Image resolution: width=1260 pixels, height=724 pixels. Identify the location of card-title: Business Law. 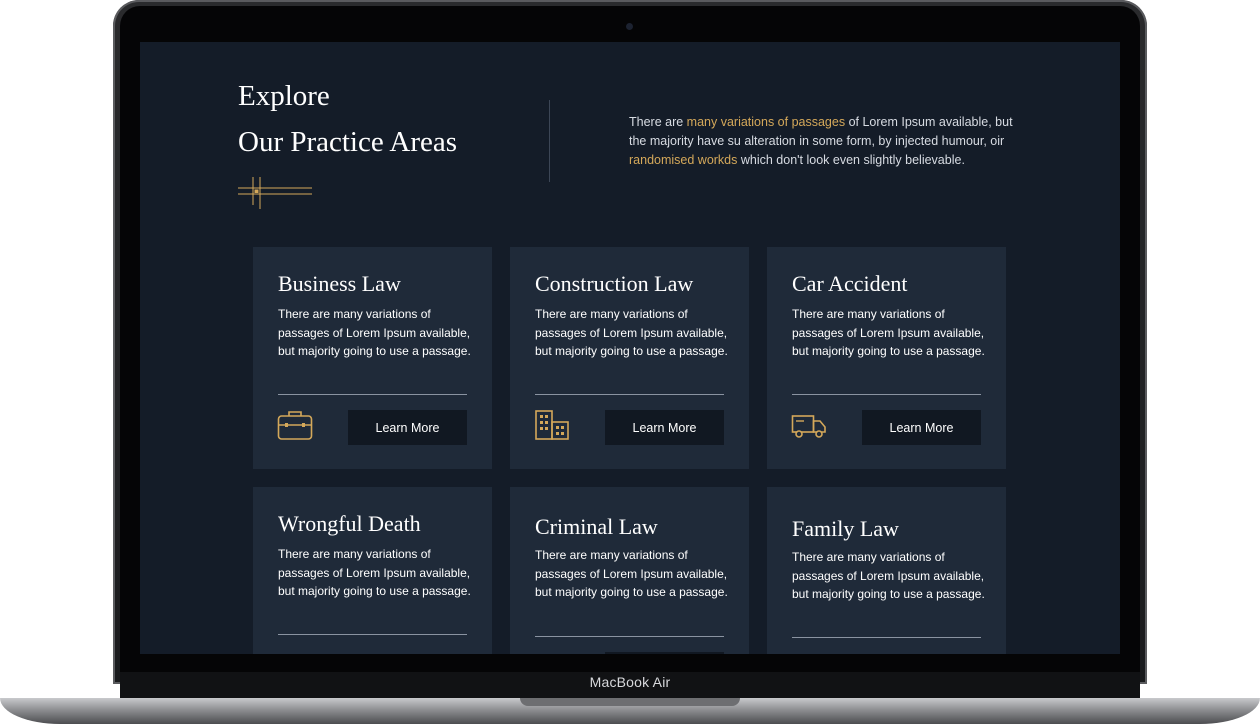
(339, 283).